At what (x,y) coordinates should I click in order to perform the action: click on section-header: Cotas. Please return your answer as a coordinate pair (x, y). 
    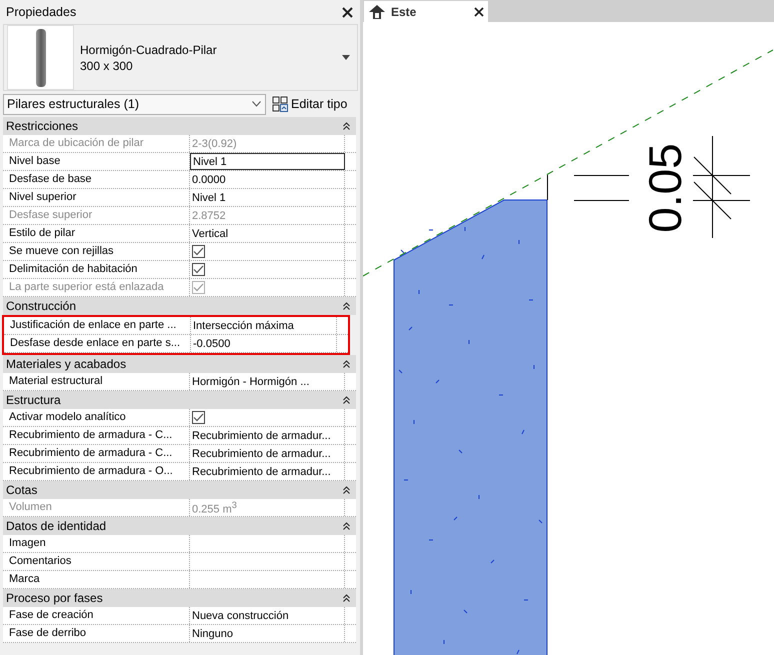
    Looking at the image, I should click on (179, 490).